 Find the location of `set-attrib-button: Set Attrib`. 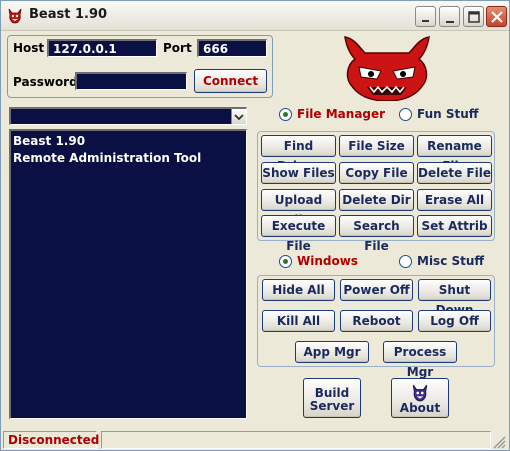

set-attrib-button: Set Attrib is located at coordinates (454, 226).